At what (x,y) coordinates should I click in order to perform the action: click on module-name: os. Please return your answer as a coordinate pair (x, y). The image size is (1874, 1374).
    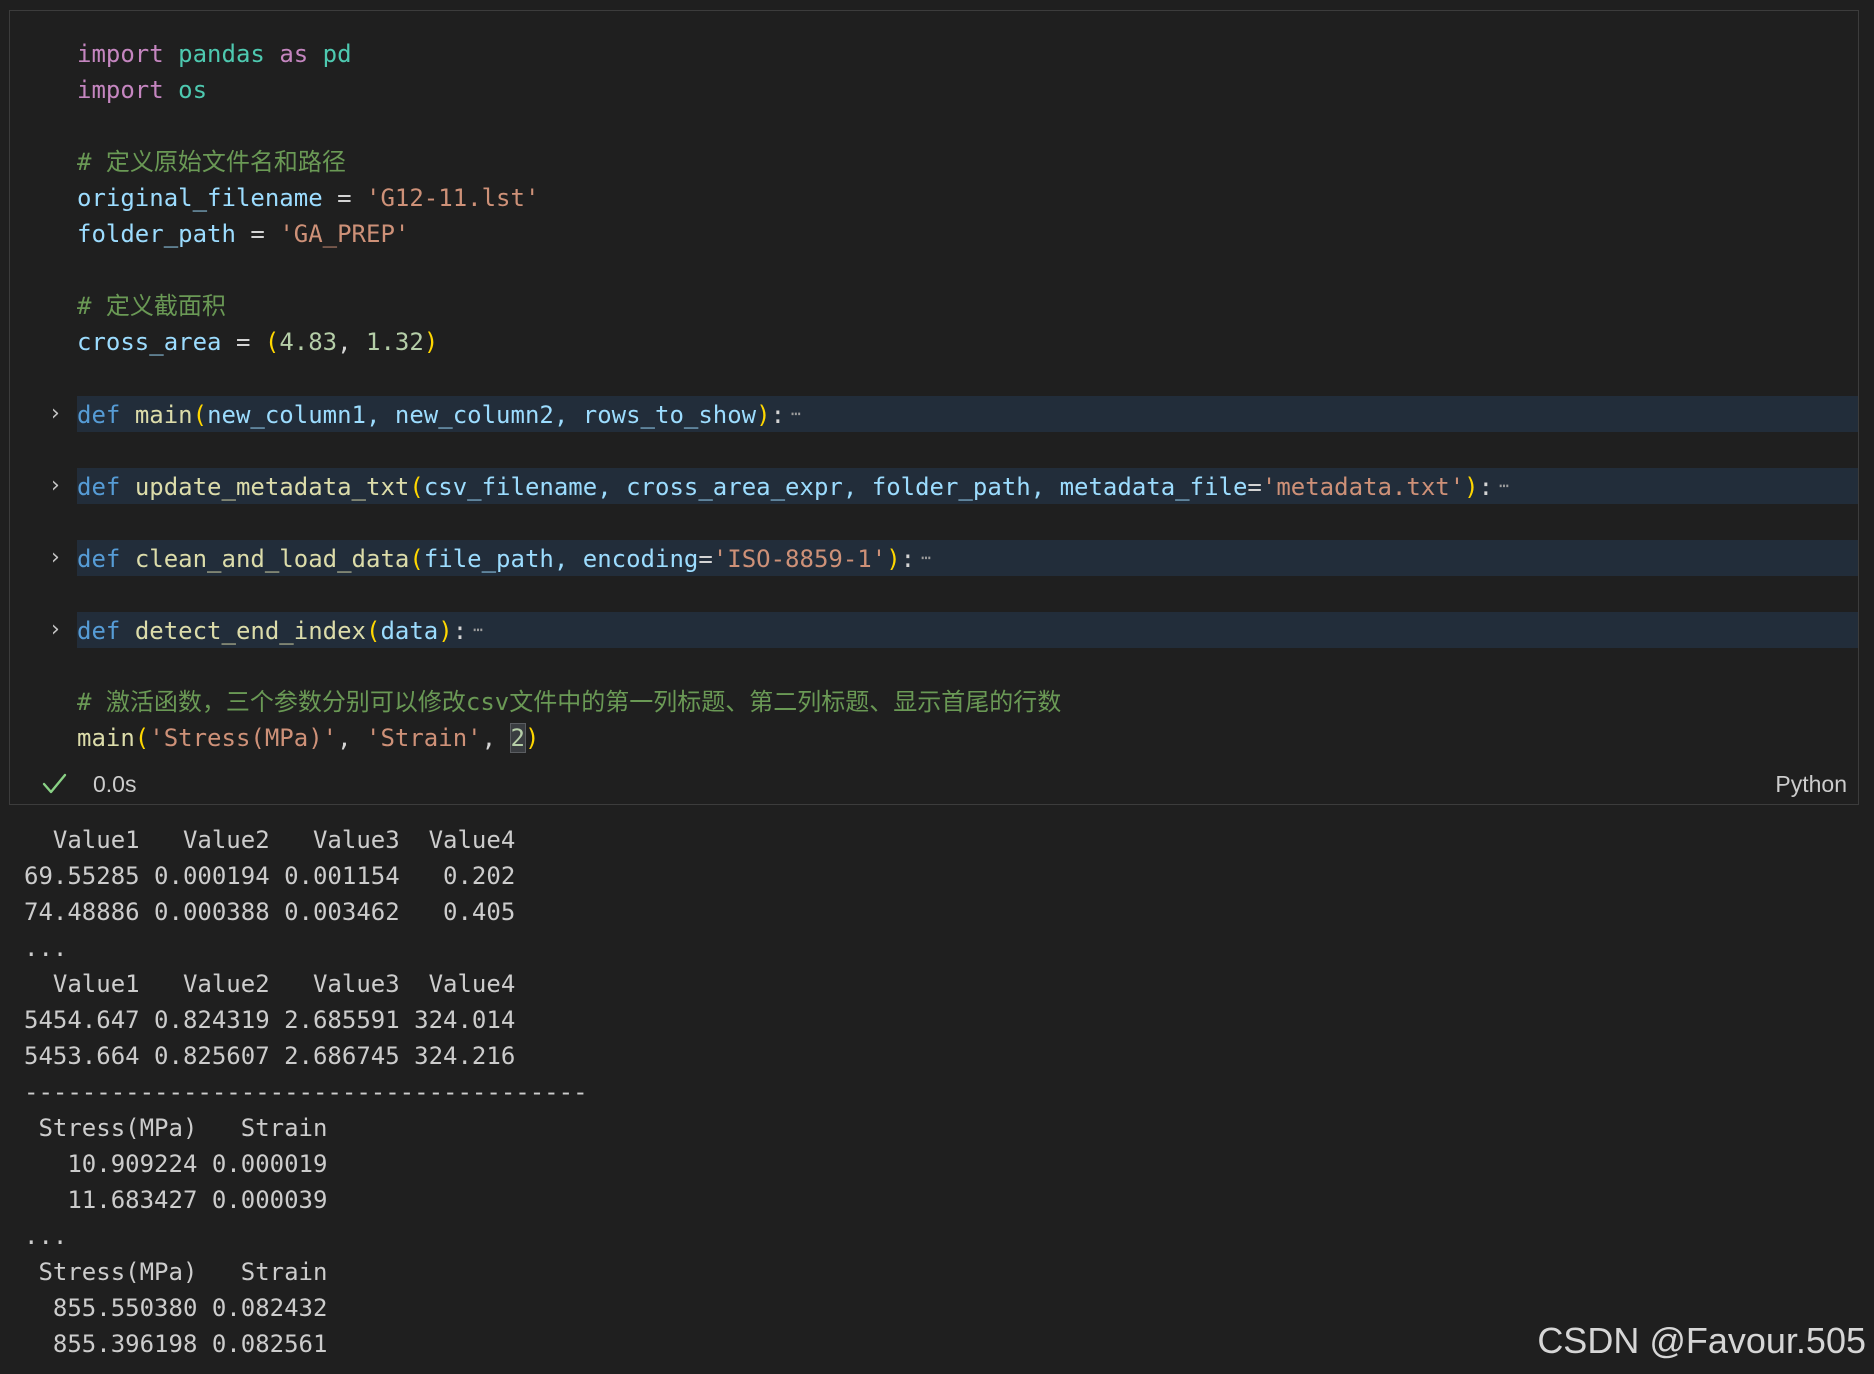
    Looking at the image, I should click on (193, 90).